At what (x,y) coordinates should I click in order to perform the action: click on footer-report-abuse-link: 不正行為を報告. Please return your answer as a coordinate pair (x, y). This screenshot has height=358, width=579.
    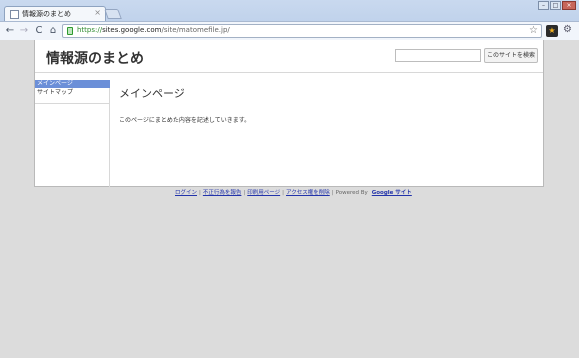
    Looking at the image, I should click on (222, 193).